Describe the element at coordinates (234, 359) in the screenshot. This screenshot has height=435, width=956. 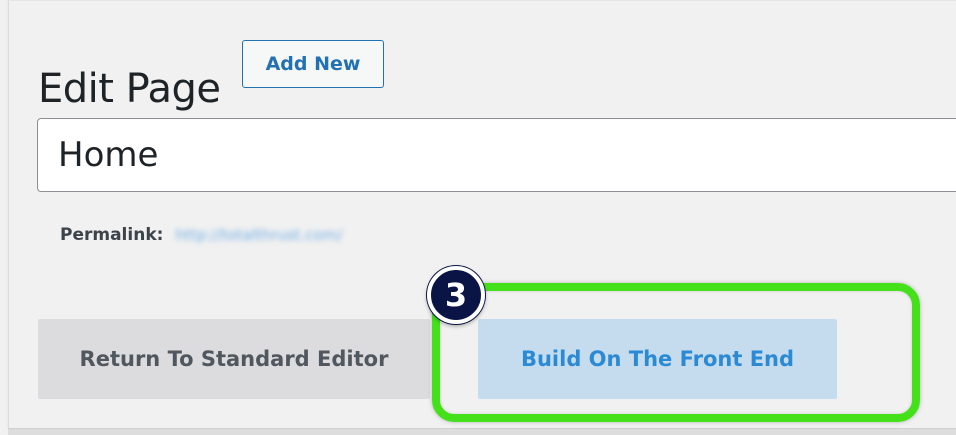
I see `return-to-standard-editor-button: Return To Standard Editor` at that location.